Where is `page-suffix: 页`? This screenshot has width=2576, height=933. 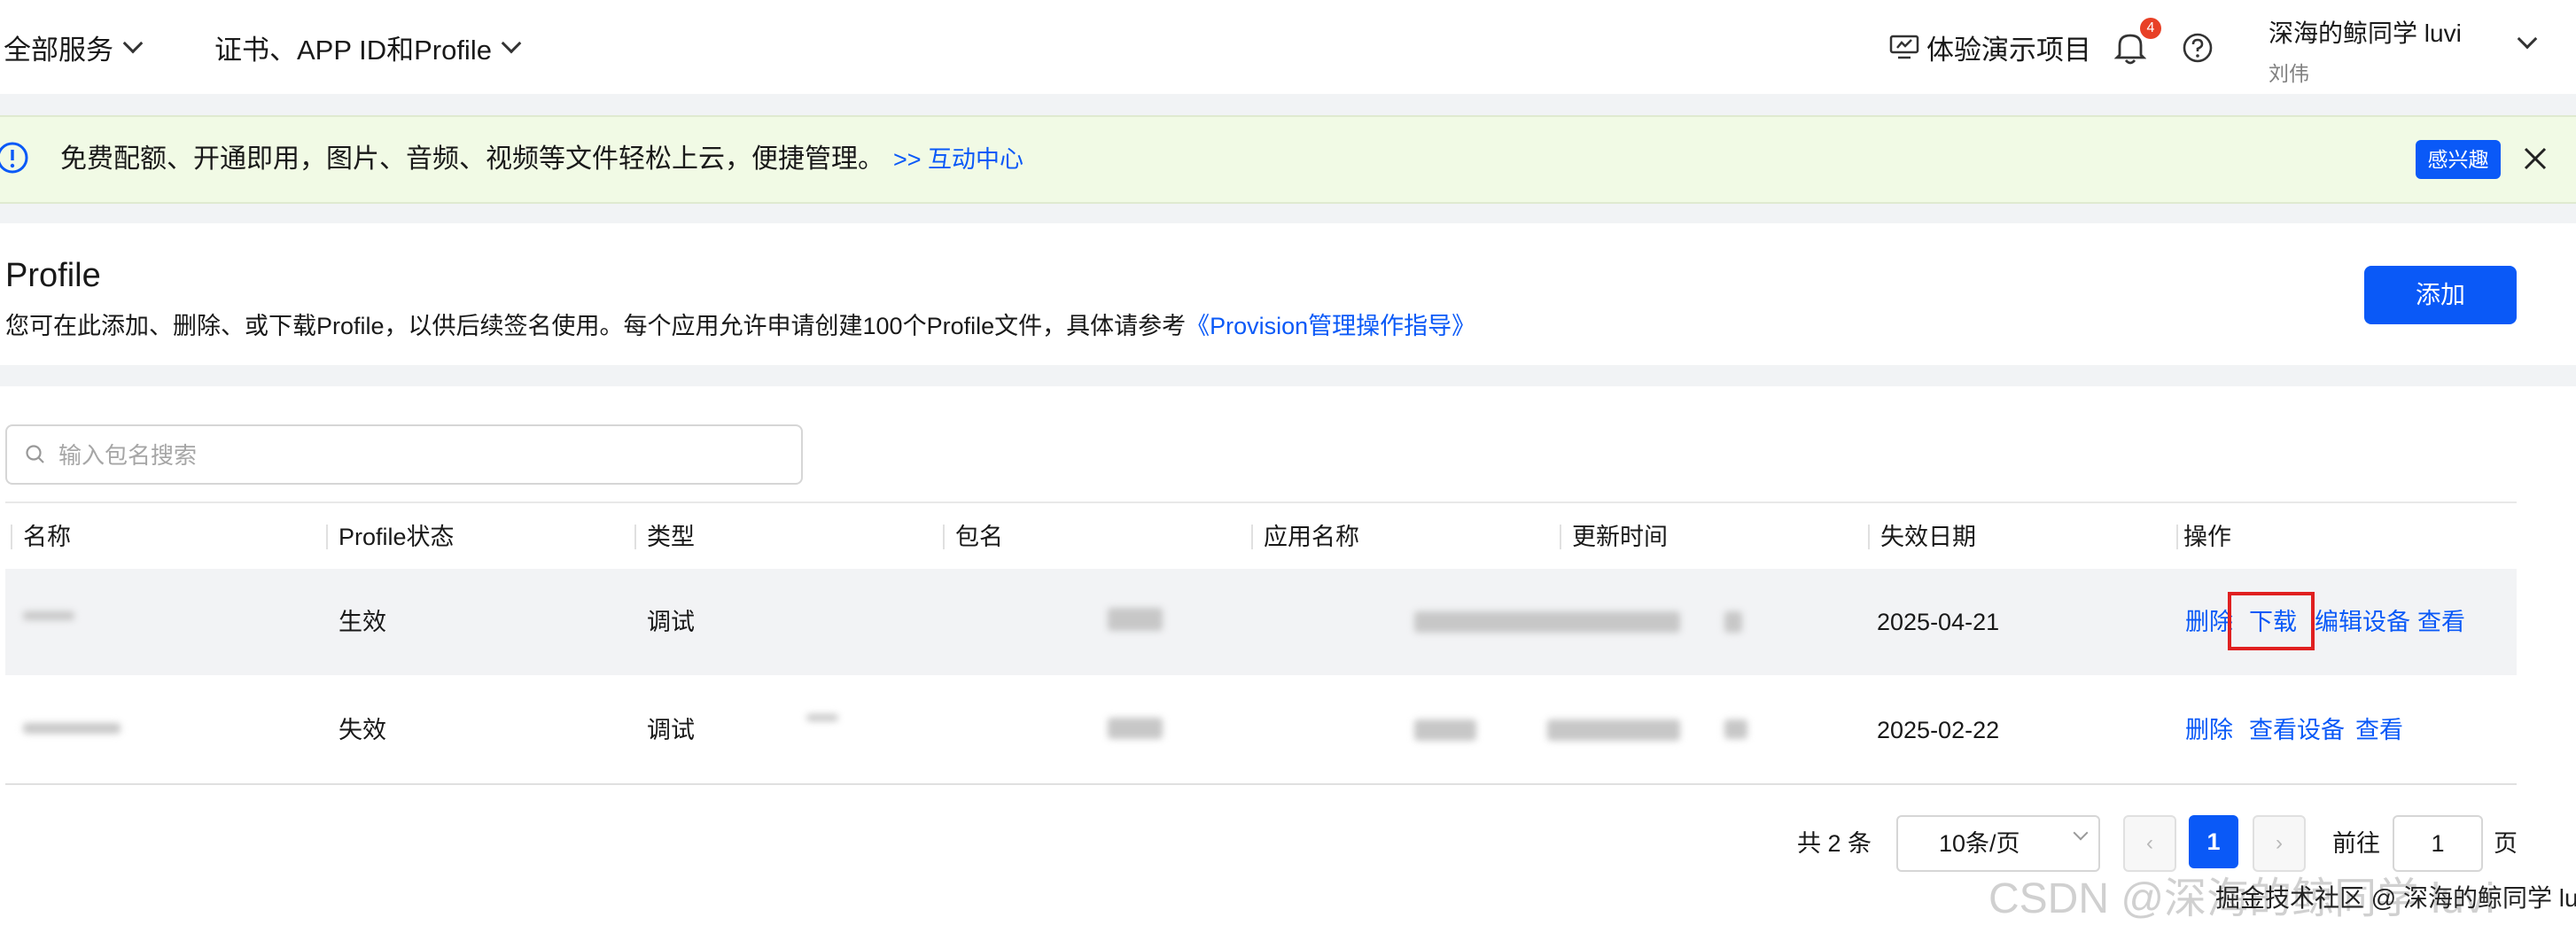 page-suffix: 页 is located at coordinates (2506, 843).